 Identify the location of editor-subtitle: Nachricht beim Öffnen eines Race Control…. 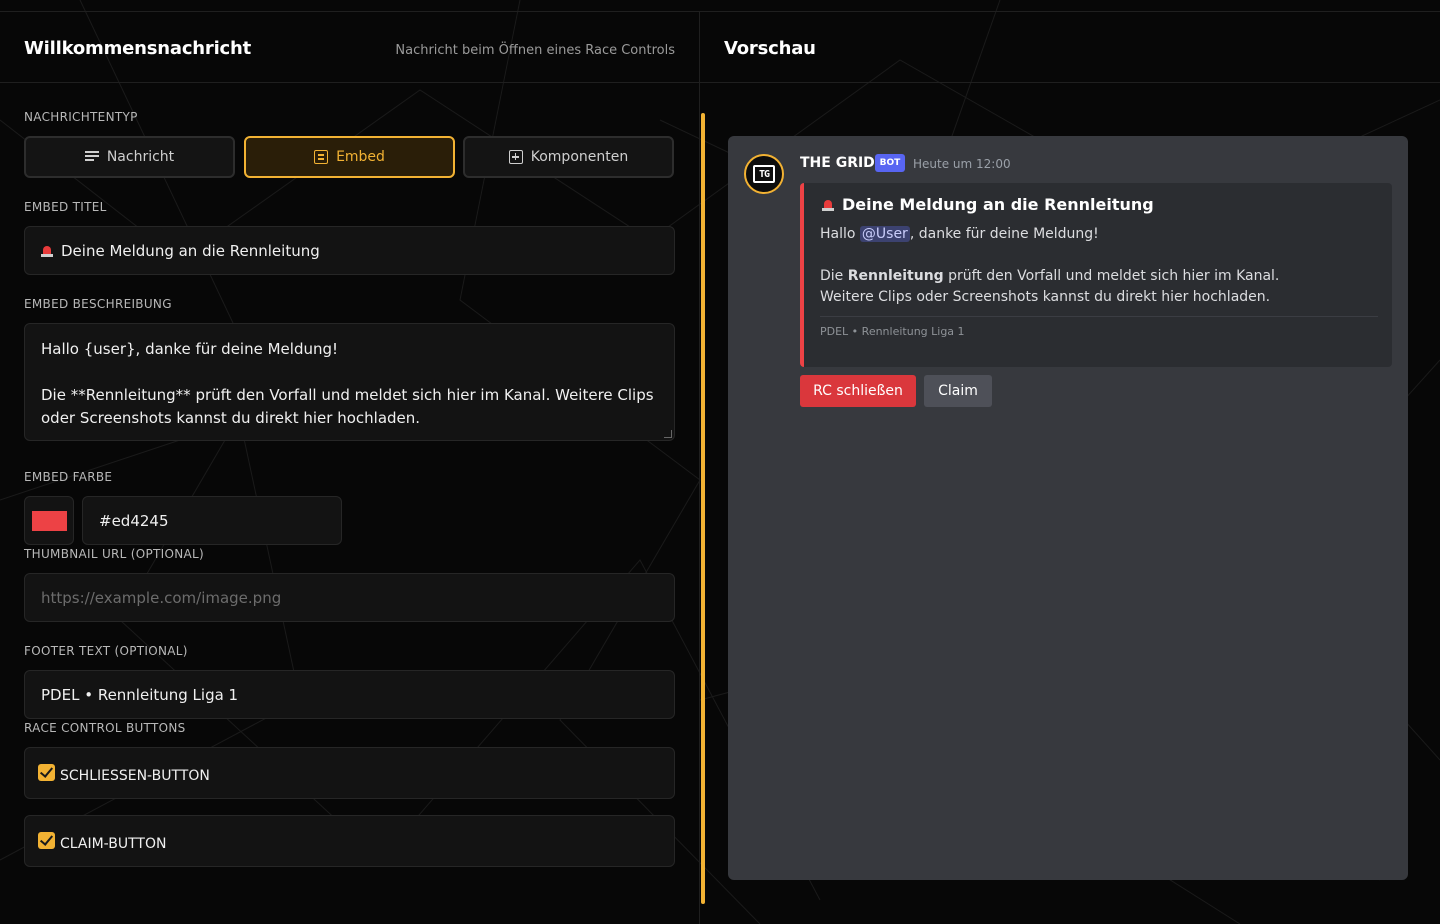
(535, 50).